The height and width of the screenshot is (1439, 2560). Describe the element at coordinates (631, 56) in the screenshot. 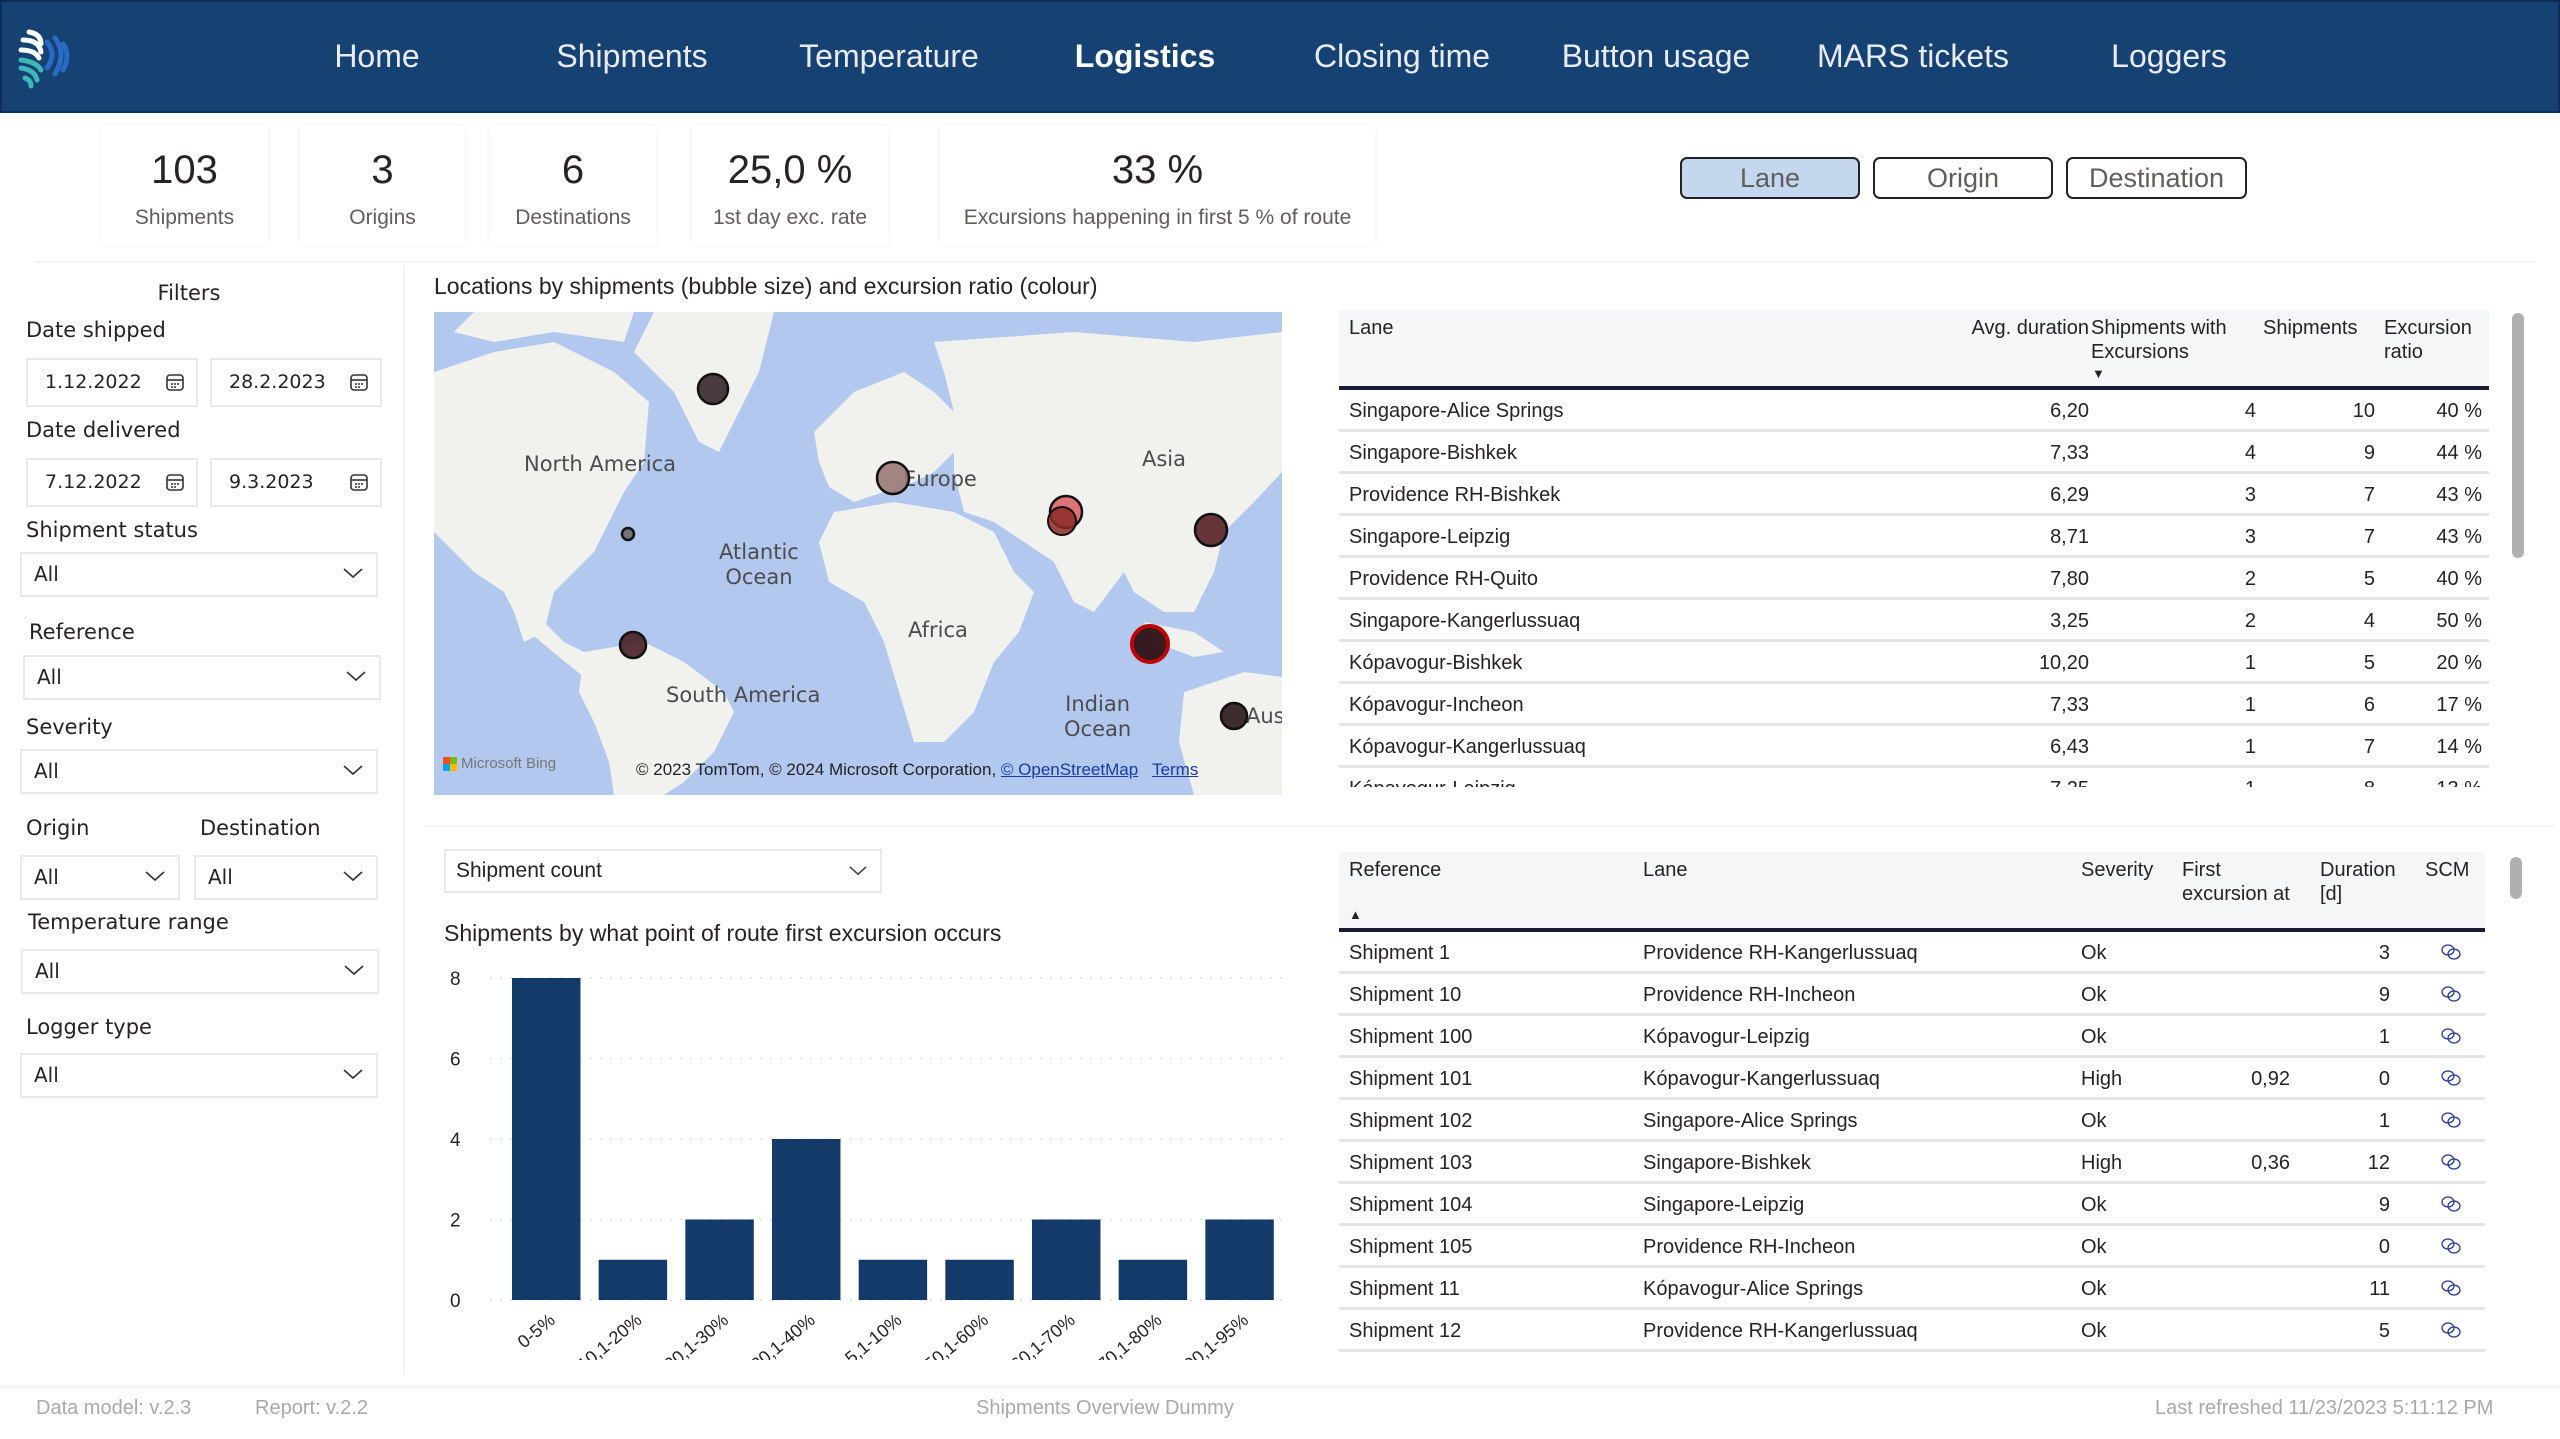

I see `nav-shipments: Shipments` at that location.